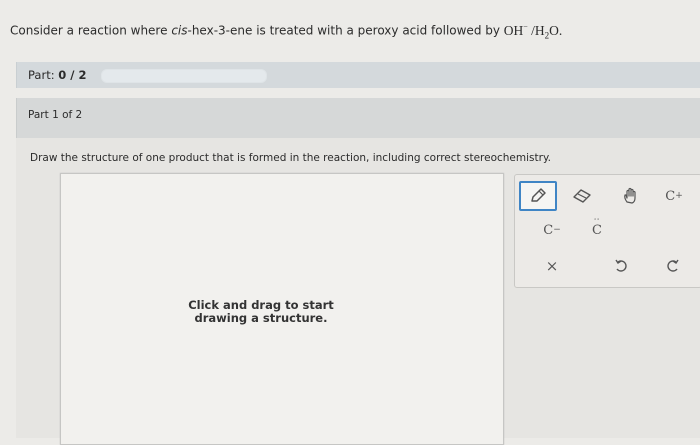  I want to click on hand-icon, so click(630, 195).